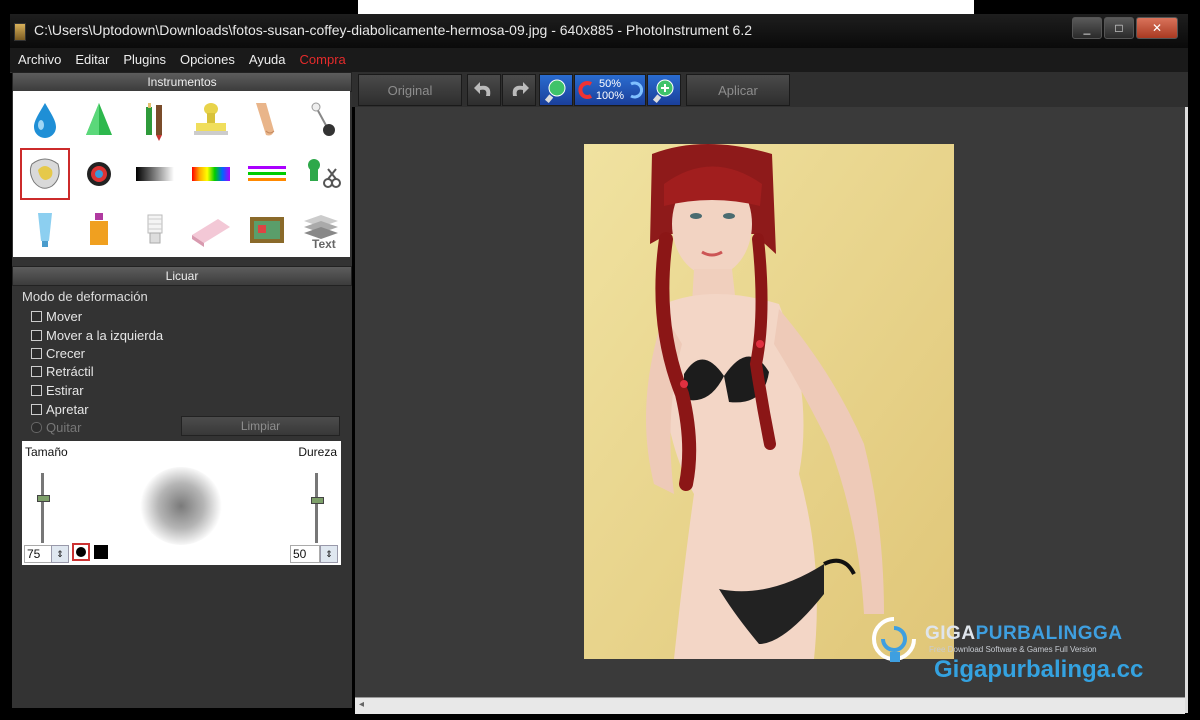  Describe the element at coordinates (36, 427) in the screenshot. I see `radio` at that location.